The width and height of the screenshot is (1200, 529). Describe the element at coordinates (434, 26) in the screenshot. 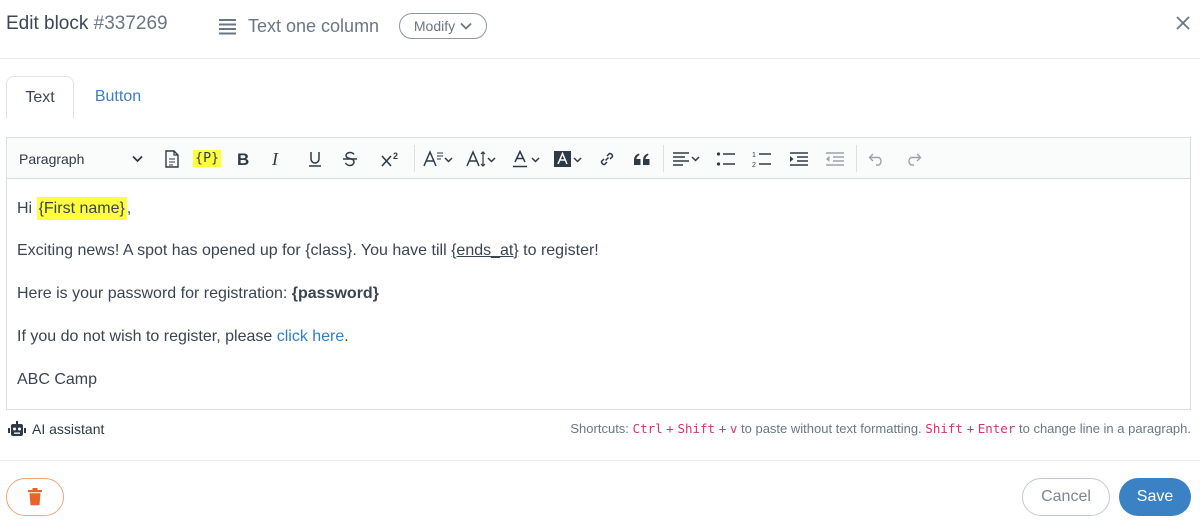

I see `modify-label: Modify` at that location.